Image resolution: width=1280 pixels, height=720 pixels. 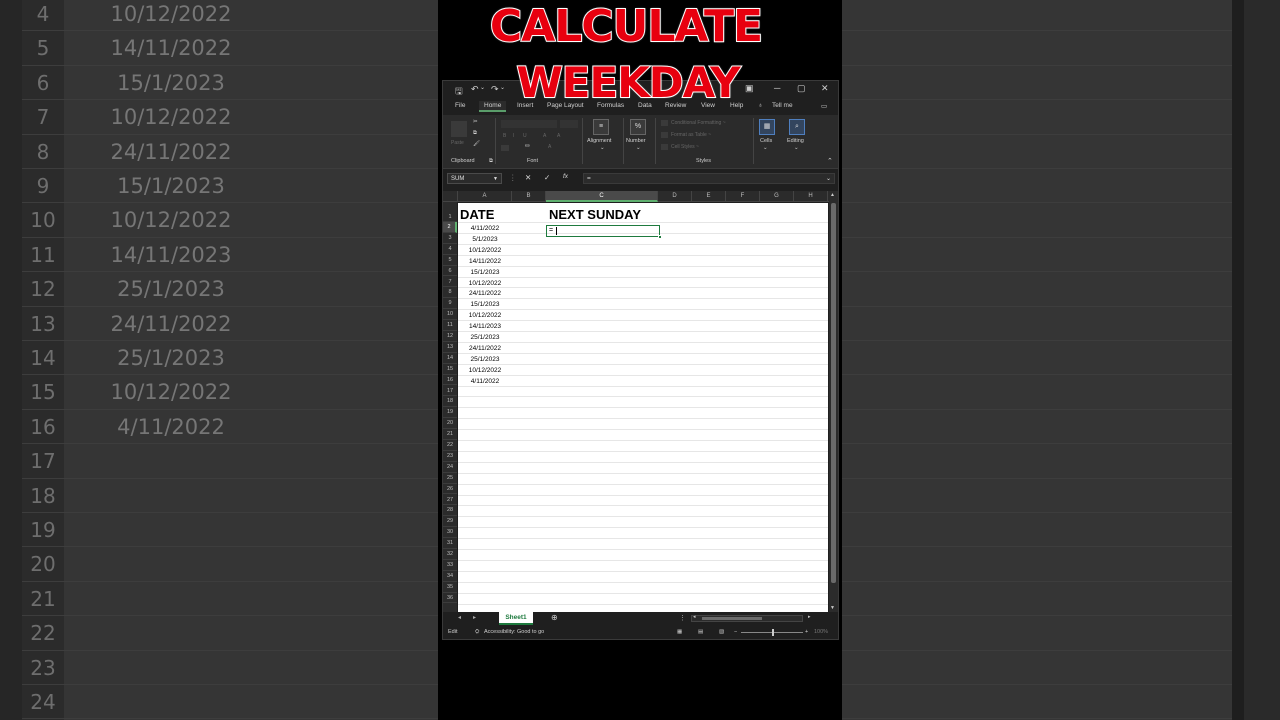 I want to click on column-header-g: G, so click(x=777, y=196).